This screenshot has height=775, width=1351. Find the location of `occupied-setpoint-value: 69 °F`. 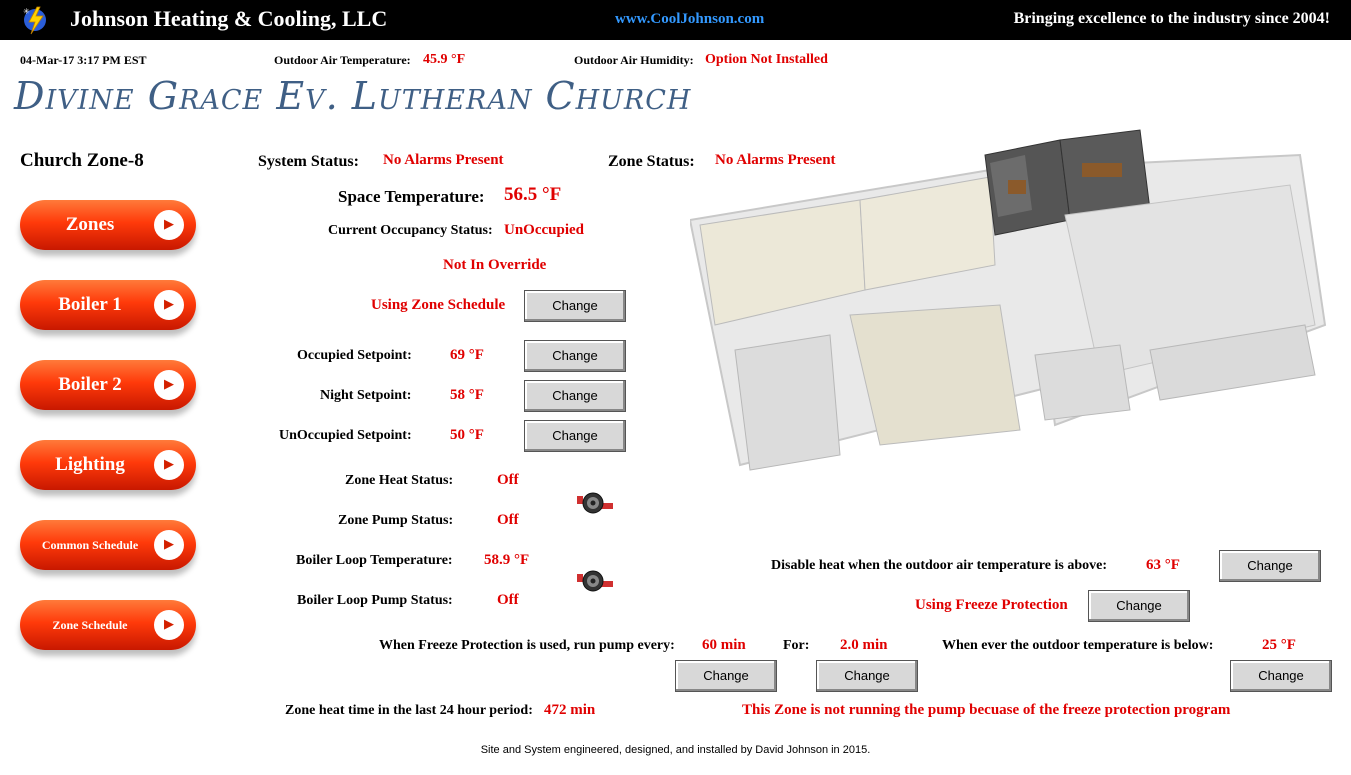

occupied-setpoint-value: 69 °F is located at coordinates (467, 355).